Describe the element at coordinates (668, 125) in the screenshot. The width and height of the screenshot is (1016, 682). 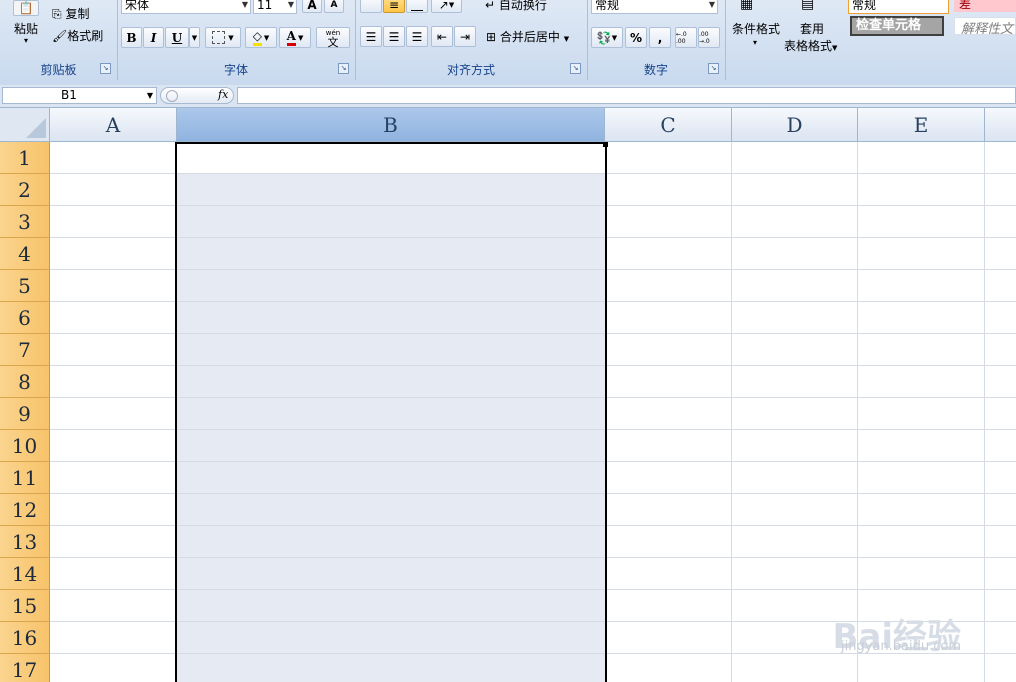
I see `column-header-C: C` at that location.